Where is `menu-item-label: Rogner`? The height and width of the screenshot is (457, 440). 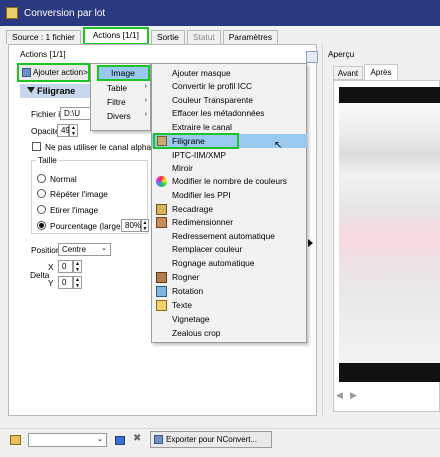 menu-item-label: Rogner is located at coordinates (186, 277).